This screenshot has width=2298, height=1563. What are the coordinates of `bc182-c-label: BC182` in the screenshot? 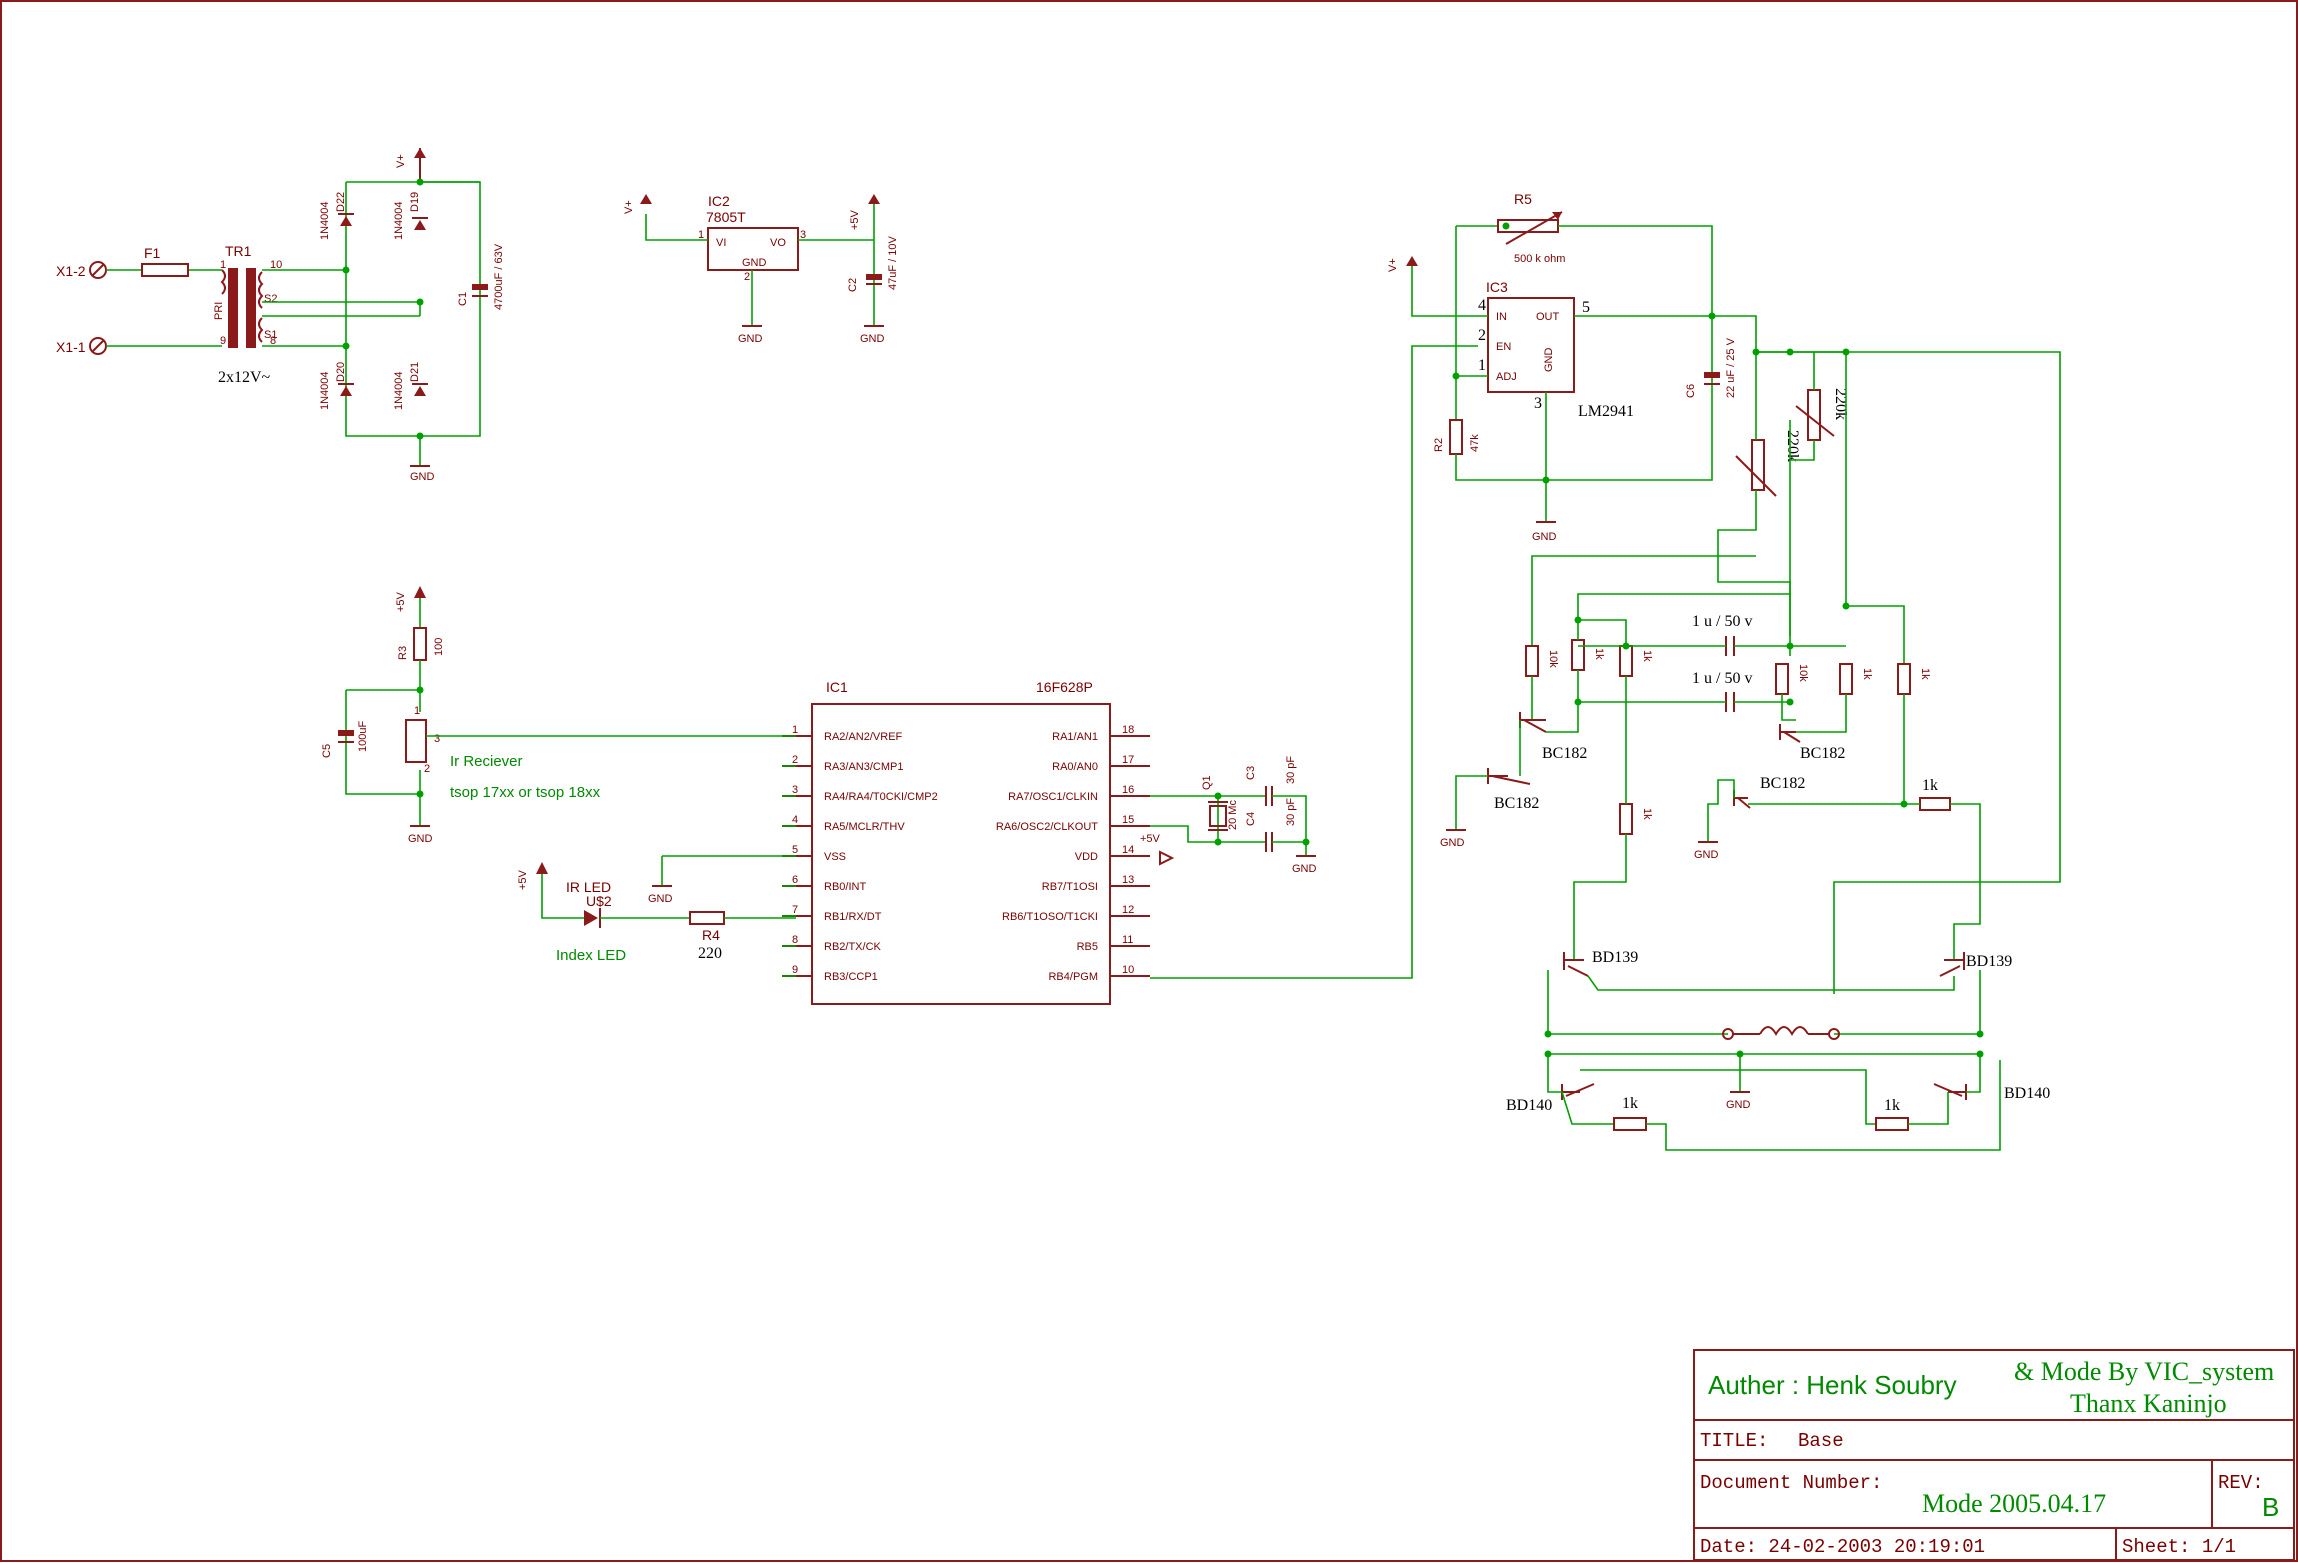 It's located at (1822, 753).